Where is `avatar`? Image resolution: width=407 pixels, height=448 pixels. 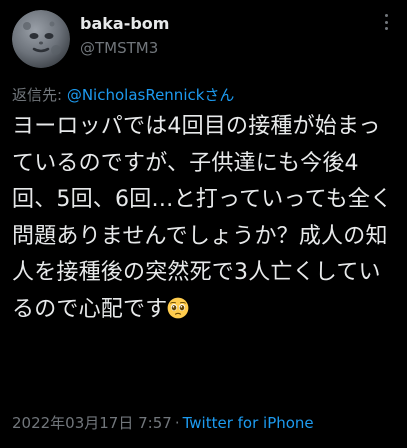 avatar is located at coordinates (41, 39).